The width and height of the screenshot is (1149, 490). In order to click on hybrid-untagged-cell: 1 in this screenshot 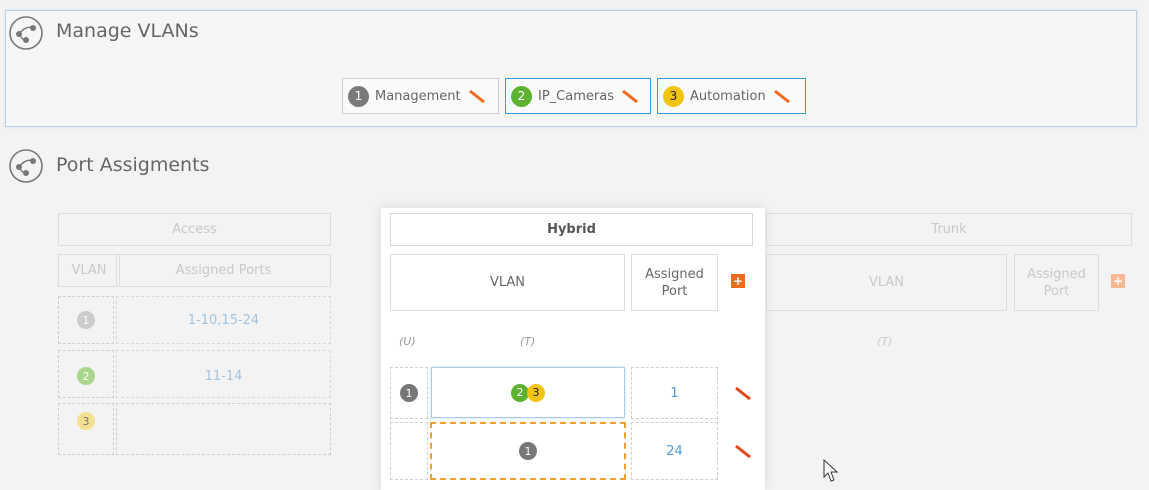, I will do `click(409, 393)`.